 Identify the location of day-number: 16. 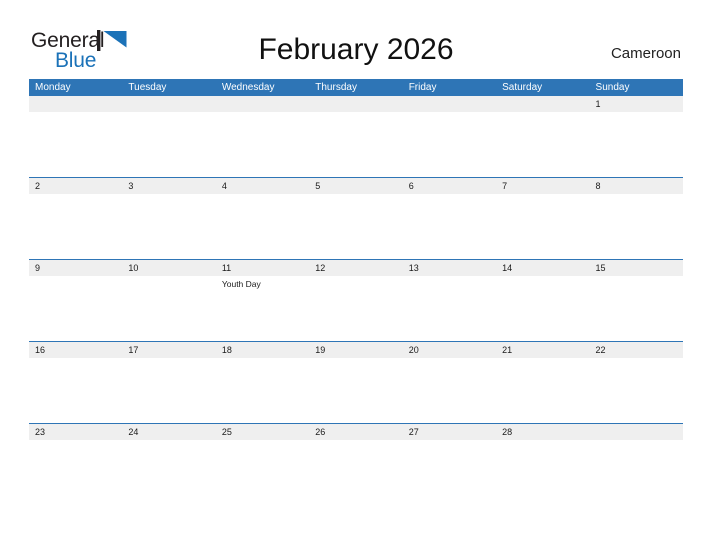
(75, 350).